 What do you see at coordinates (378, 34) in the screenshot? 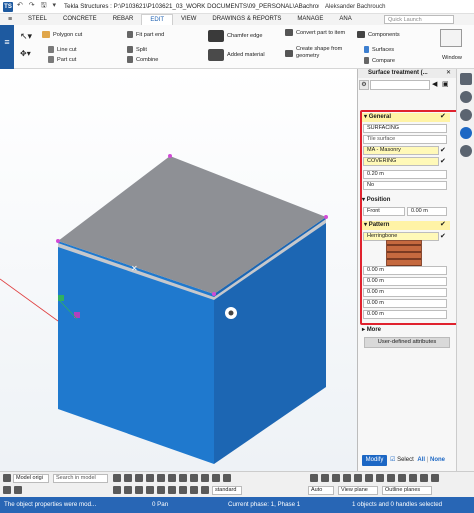
I see `components-button: Components` at bounding box center [378, 34].